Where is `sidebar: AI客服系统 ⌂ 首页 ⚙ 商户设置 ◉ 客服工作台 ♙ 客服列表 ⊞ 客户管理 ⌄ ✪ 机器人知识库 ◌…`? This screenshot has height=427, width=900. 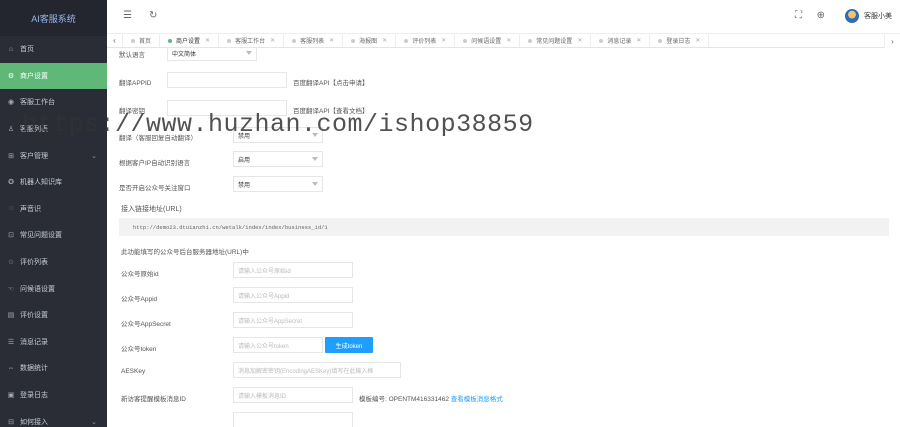
sidebar: AI客服系统 ⌂ 首页 ⚙ 商户设置 ◉ 客服工作台 ♙ 客服列表 ⊞ 客户管理 ⌄ ✪ 机器人知识库 ◌… is located at coordinates (53, 213).